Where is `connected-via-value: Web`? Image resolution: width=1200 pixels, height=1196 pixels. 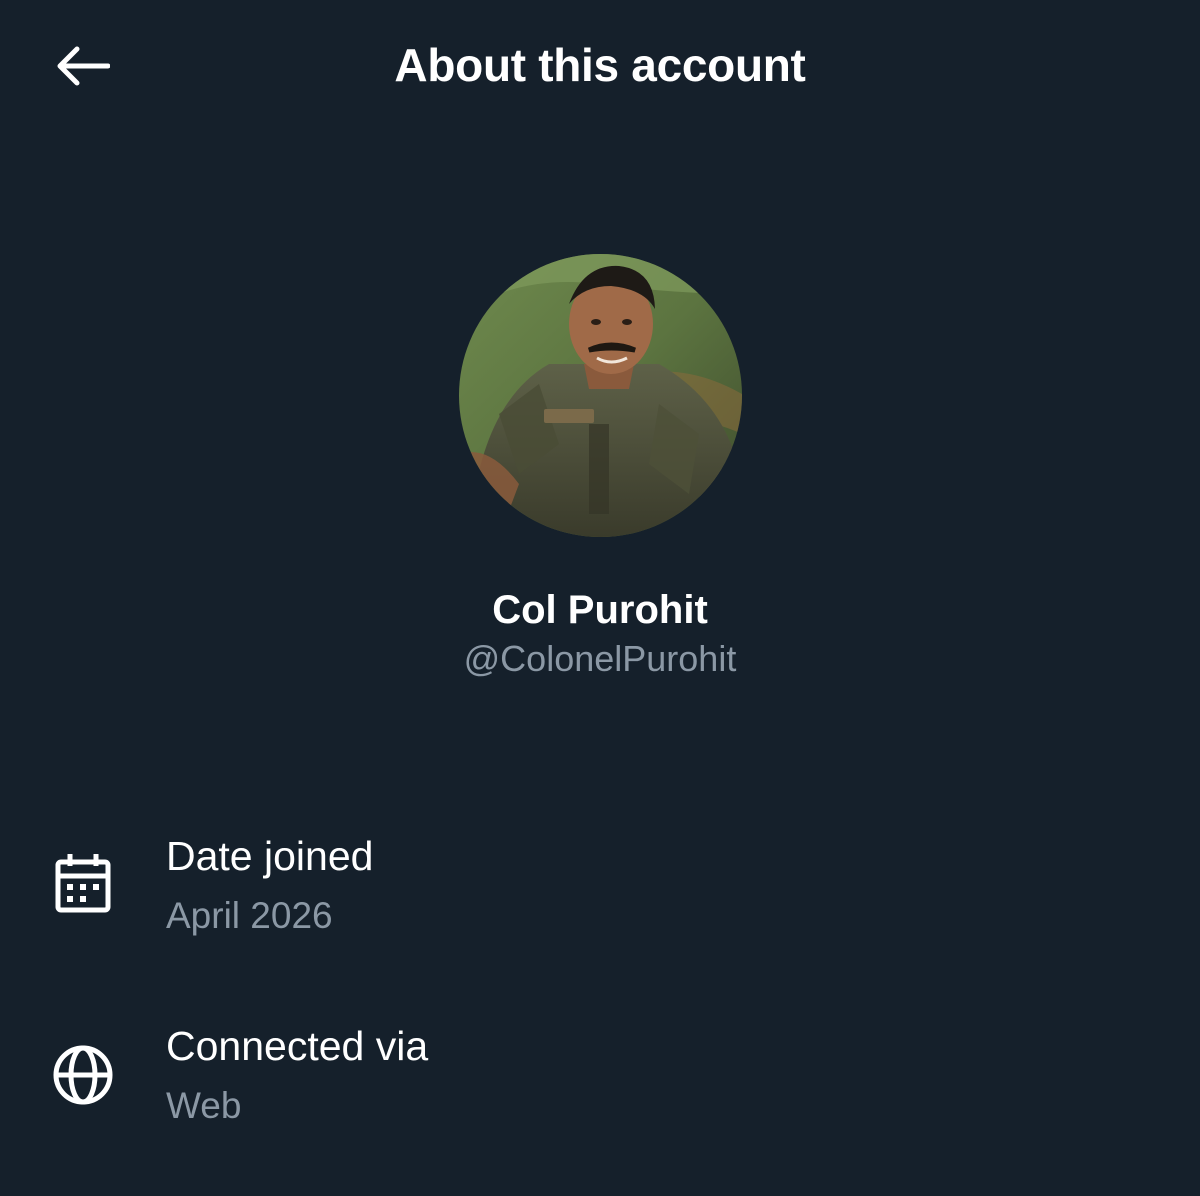 connected-via-value: Web is located at coordinates (204, 1105).